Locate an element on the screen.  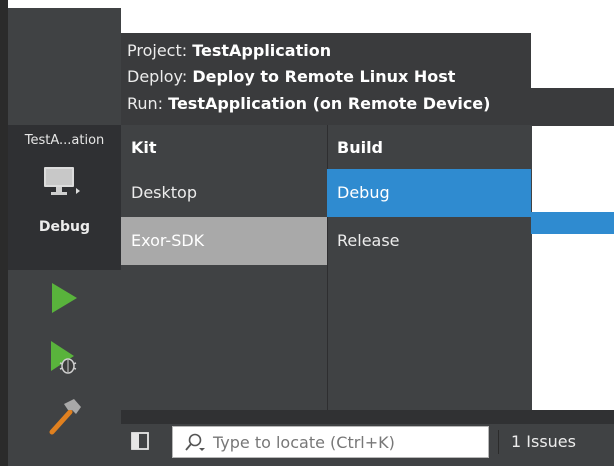
build-column-header: Build is located at coordinates (360, 147).